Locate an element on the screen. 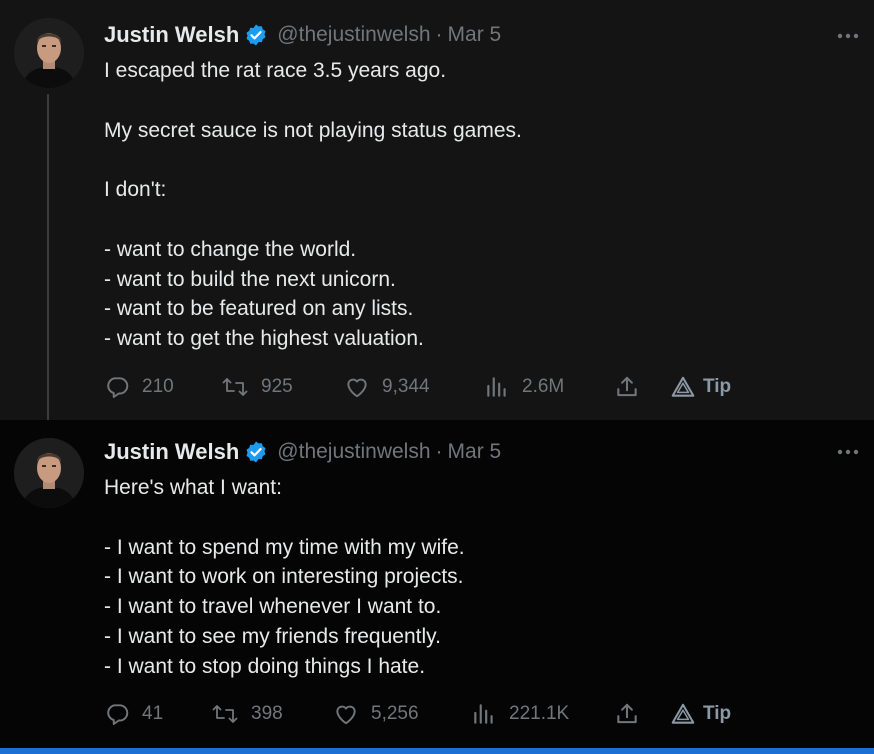  tweet-text-line: - I want to stop doing things I hate. is located at coordinates (265, 666).